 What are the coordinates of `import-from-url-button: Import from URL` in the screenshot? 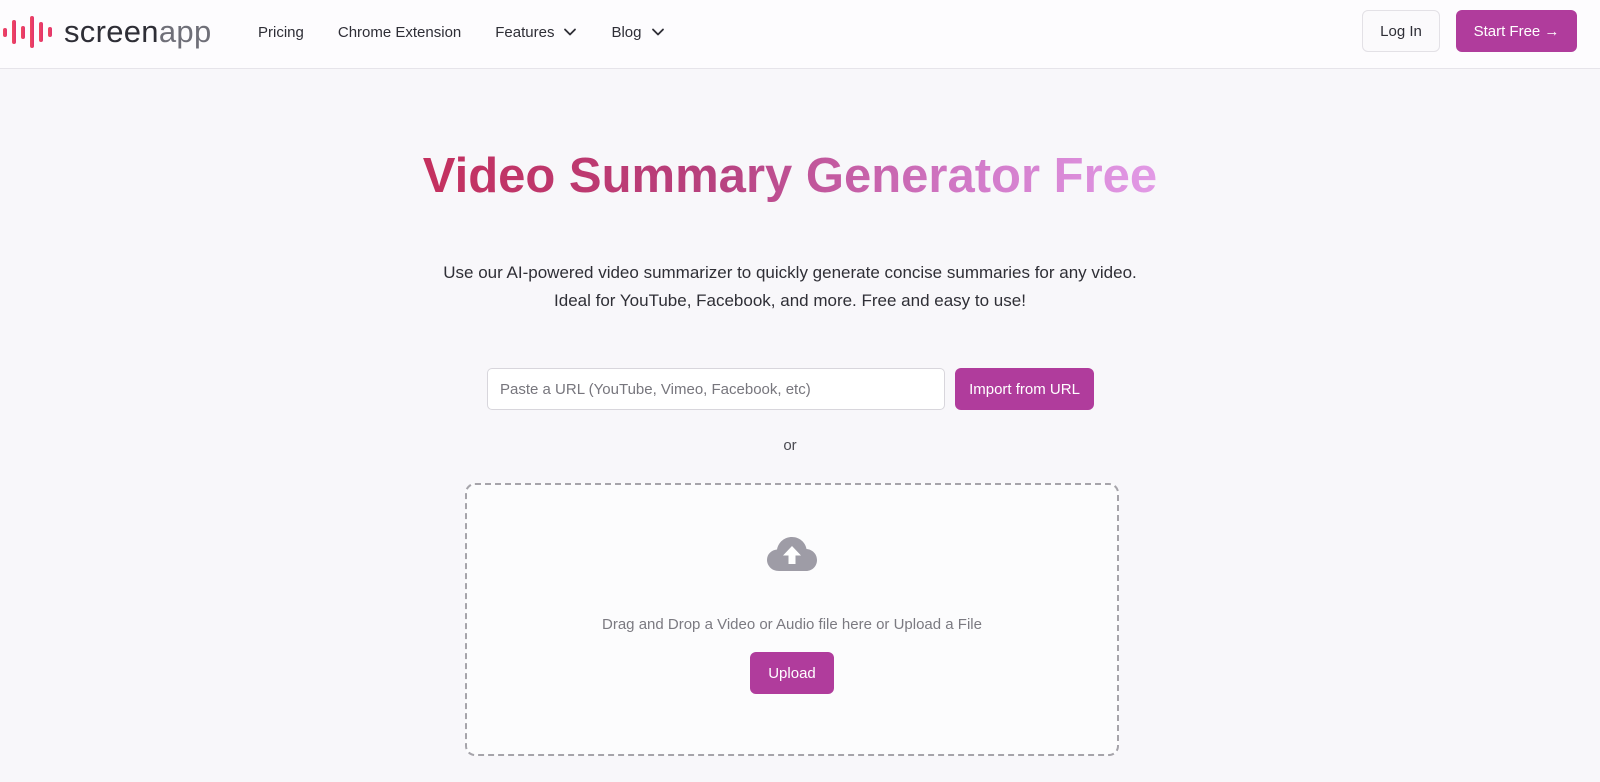 It's located at (1024, 389).